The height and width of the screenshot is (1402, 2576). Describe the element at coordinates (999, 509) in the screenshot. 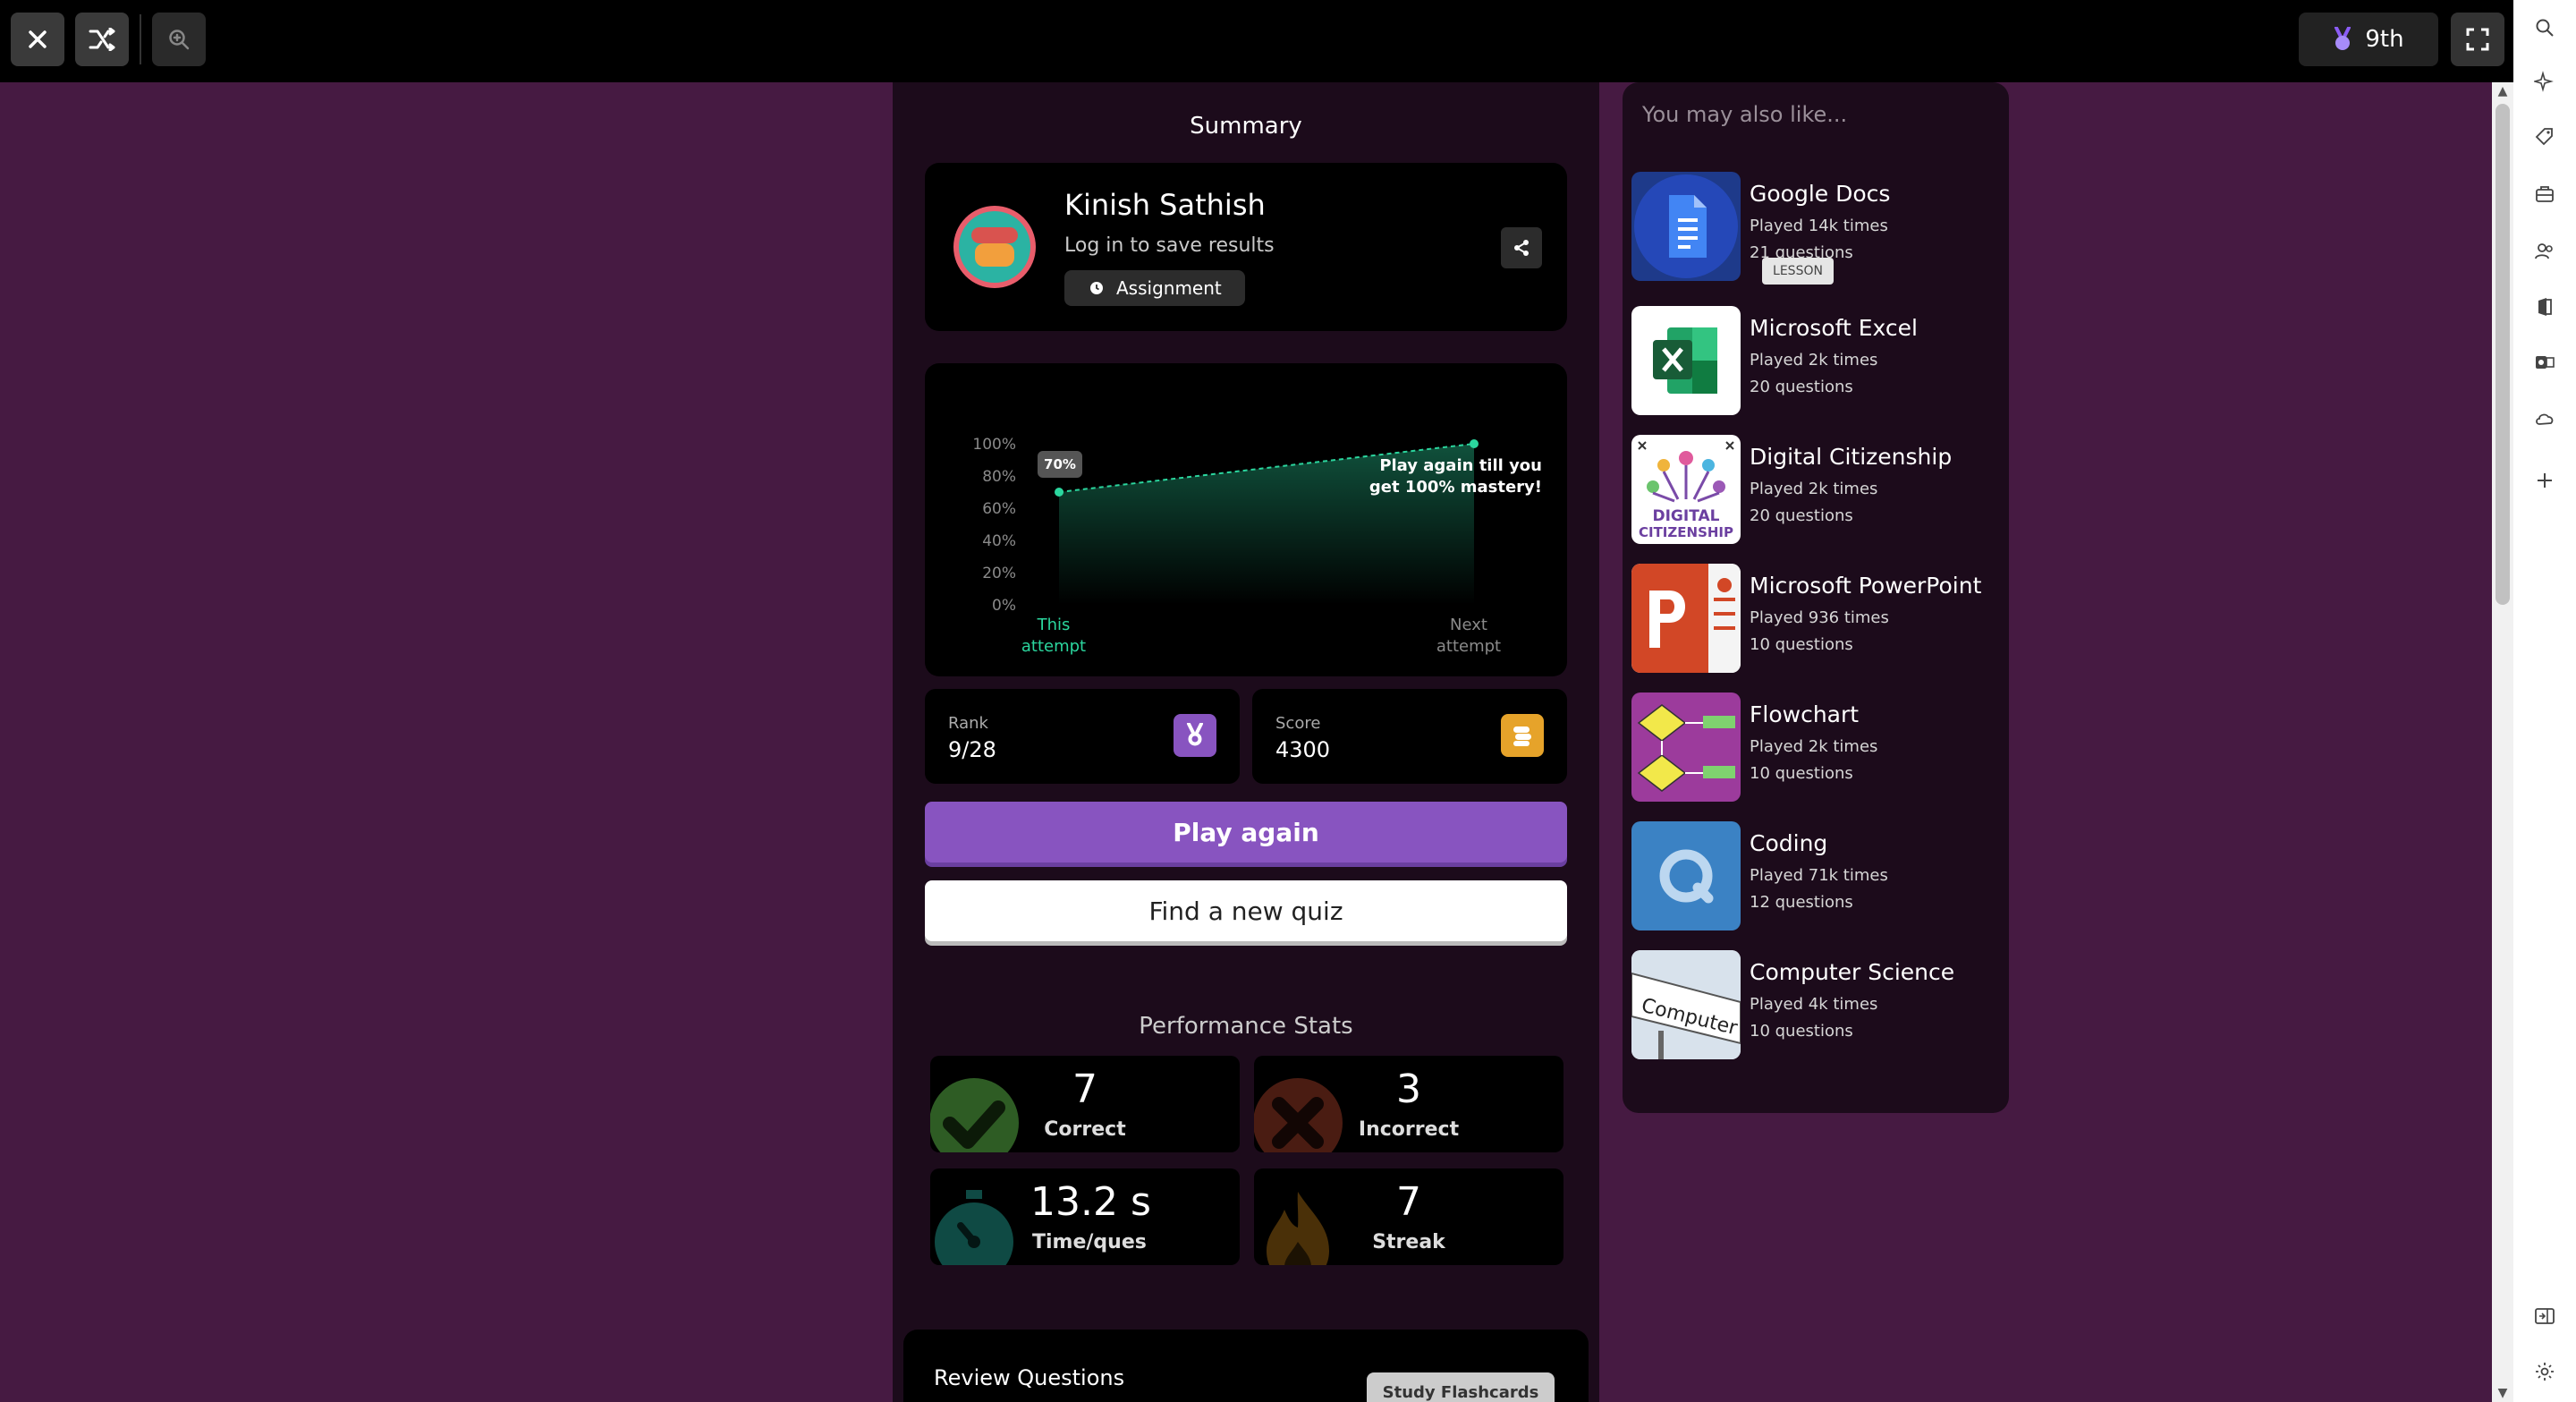

I see `y-tick-label: 60%` at that location.